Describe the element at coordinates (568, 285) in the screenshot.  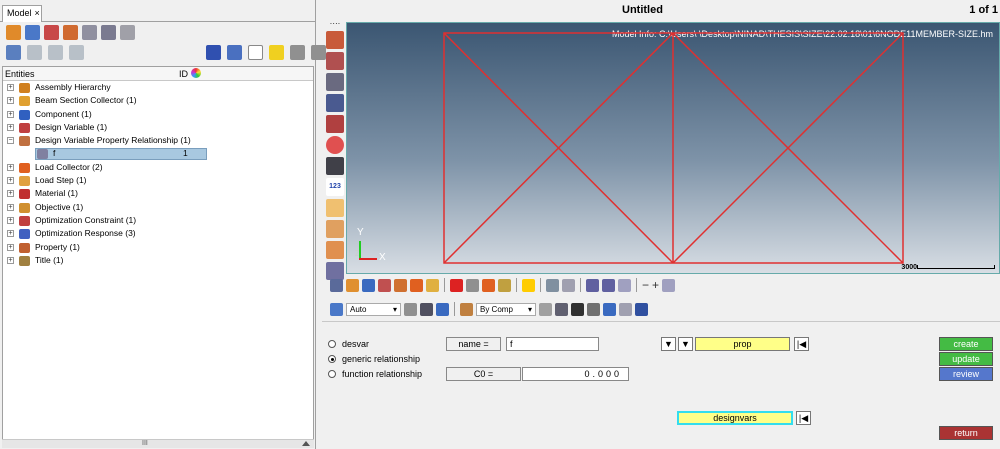
I see `wrench-icon` at that location.